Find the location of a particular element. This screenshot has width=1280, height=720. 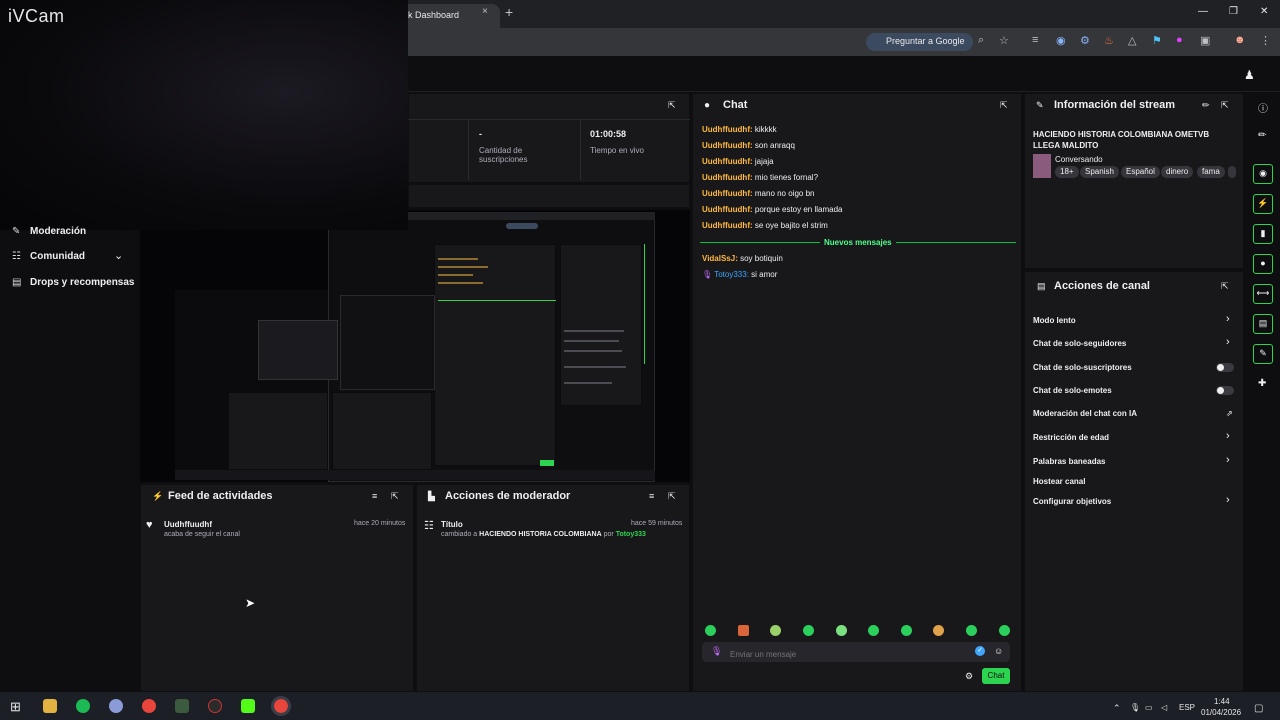

chat-send-button: Chat is located at coordinates (996, 676).